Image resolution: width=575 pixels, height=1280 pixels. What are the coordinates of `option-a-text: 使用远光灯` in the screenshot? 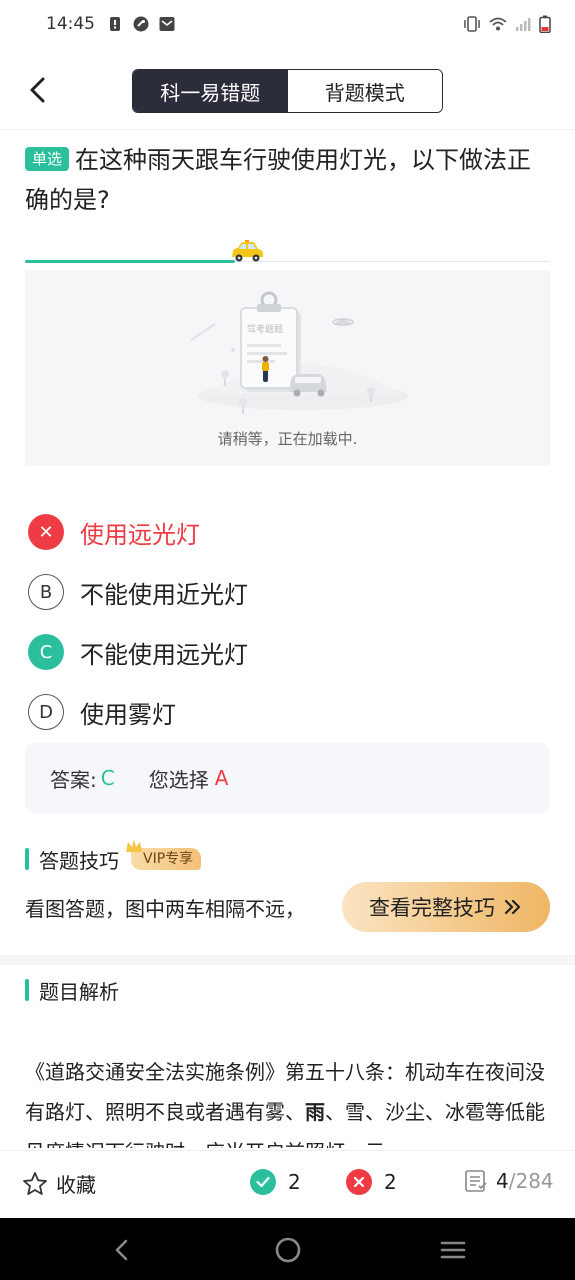 It's located at (140, 534).